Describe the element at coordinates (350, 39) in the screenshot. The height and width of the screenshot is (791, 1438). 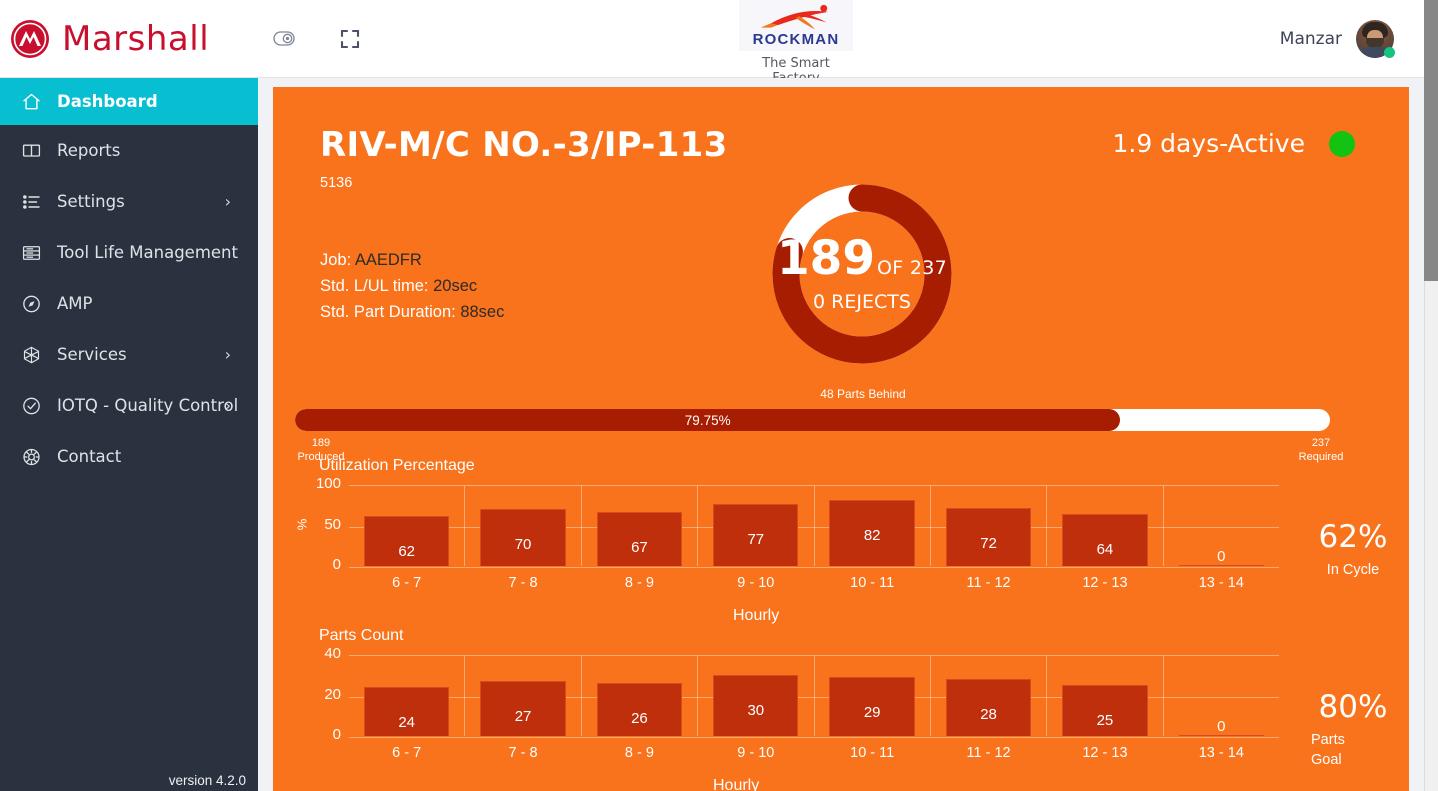
I see `fullscreen-expand-icon` at that location.